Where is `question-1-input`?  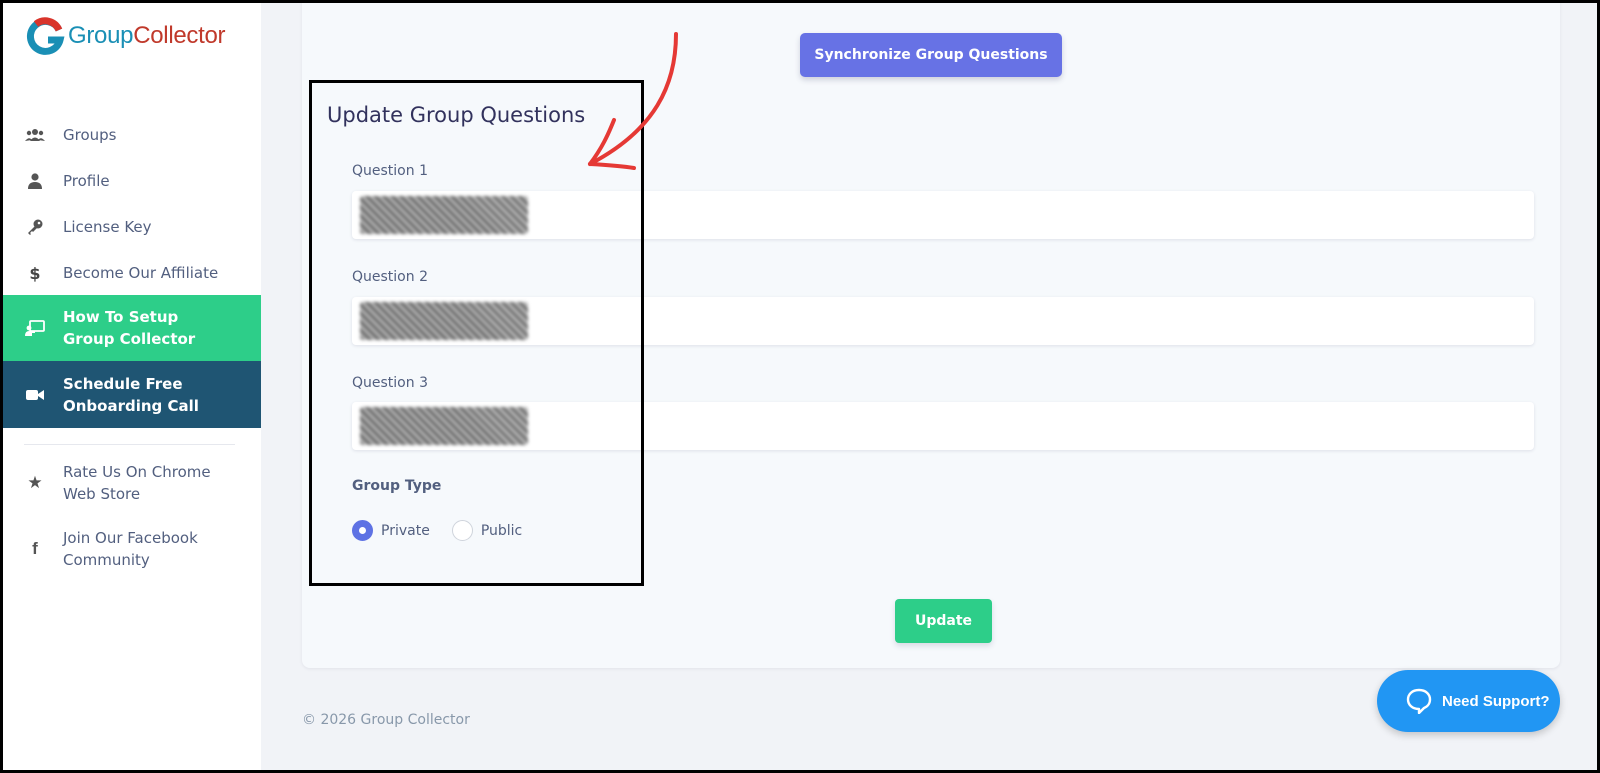
question-1-input is located at coordinates (943, 215).